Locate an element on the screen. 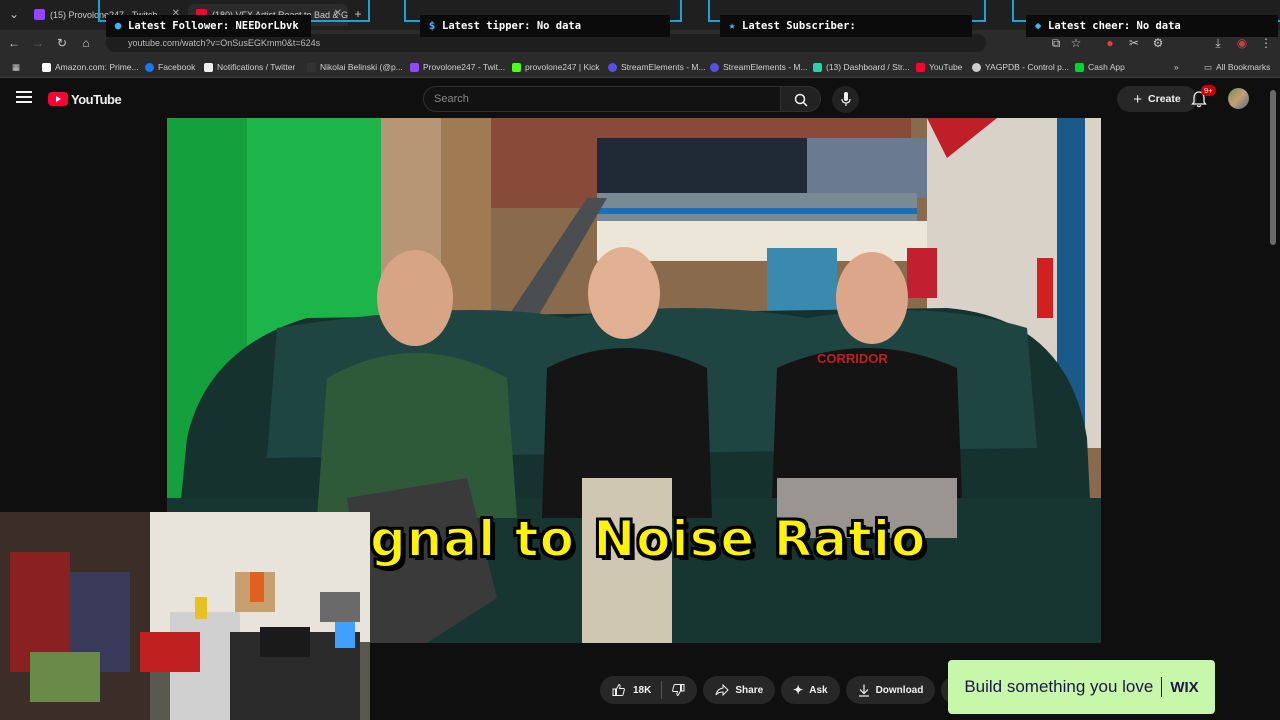 The width and height of the screenshot is (1280, 720). streamelements-icon is located at coordinates (714, 67).